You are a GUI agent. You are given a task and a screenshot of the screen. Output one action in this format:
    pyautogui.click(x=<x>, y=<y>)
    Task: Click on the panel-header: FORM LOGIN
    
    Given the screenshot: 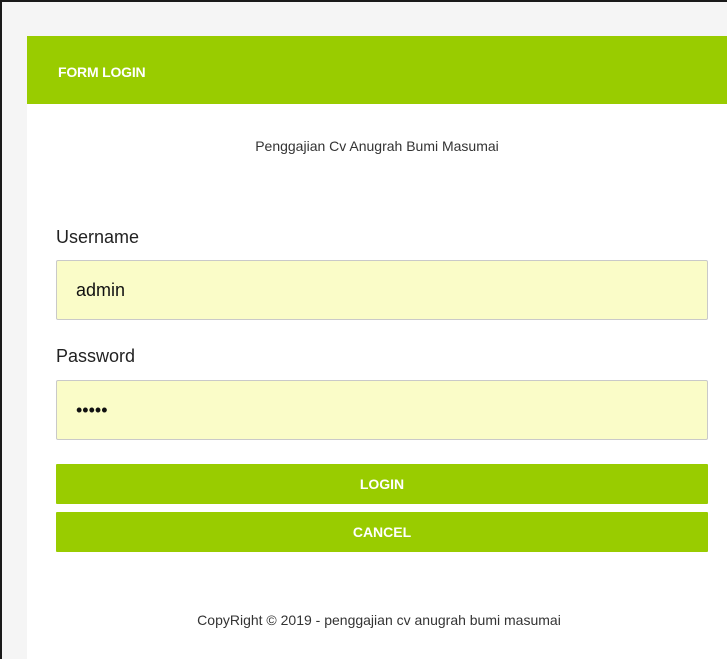 What is the action you would take?
    pyautogui.click(x=377, y=70)
    